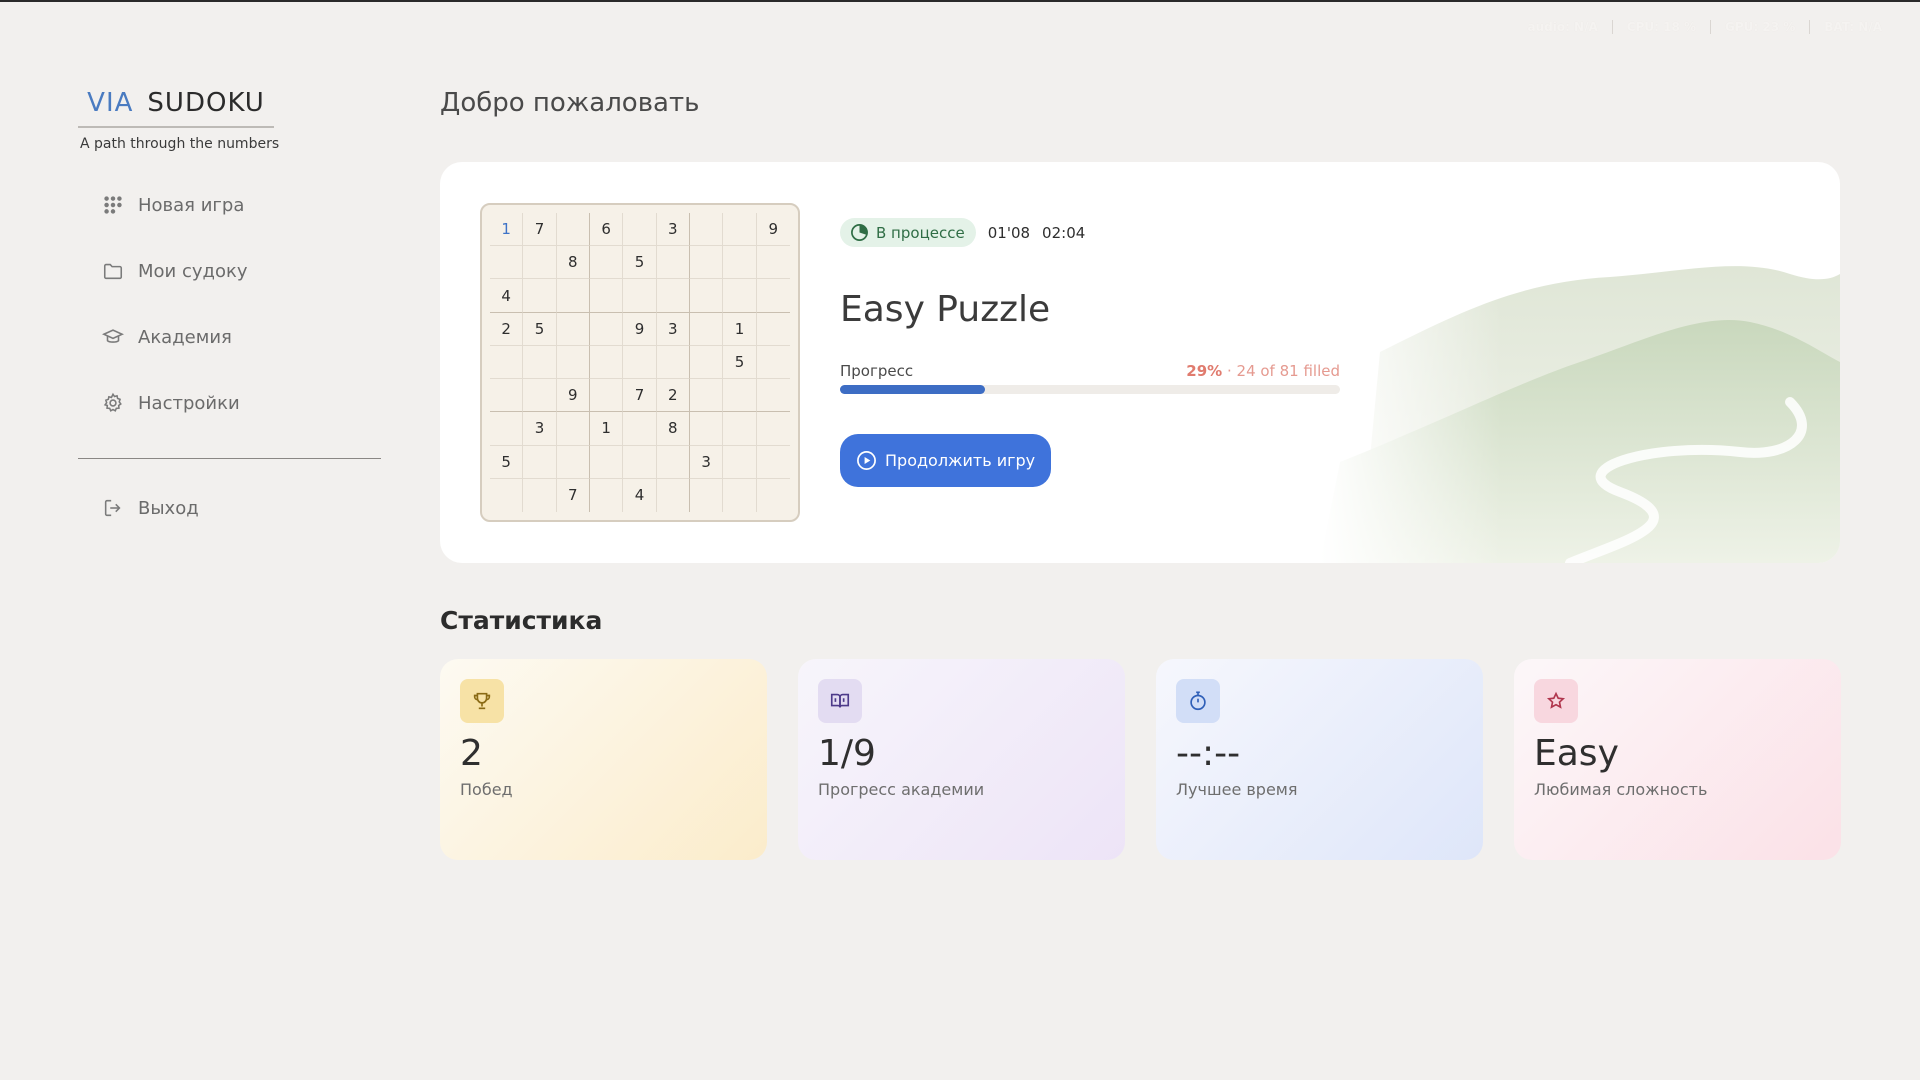  Describe the element at coordinates (230, 205) in the screenshot. I see `sidebar-item-new-game: Новая игра` at that location.